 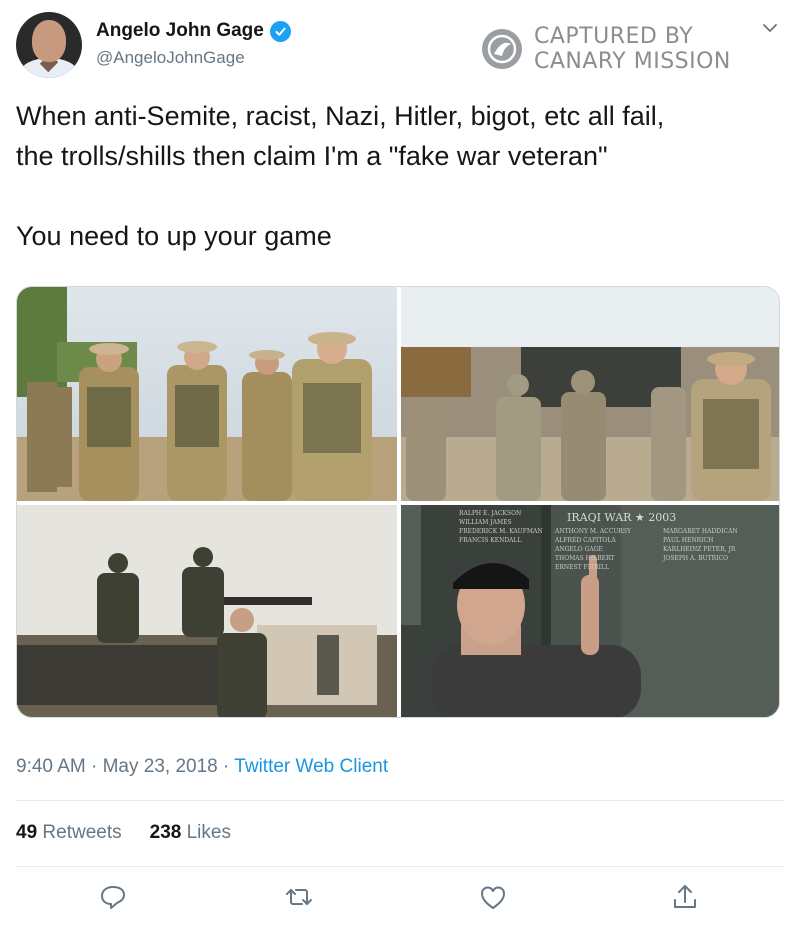 I want to click on verified-icon, so click(x=280, y=31).